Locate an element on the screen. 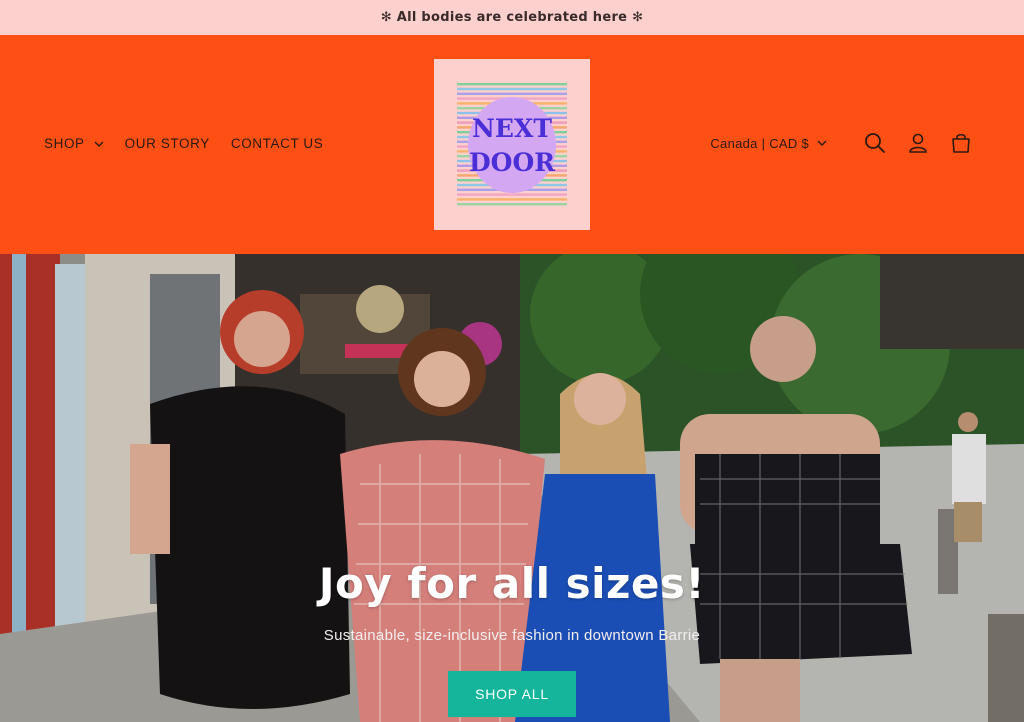 Image resolution: width=1024 pixels, height=722 pixels. announcement-bar: ✻ All bodies are celebrated here ✻ is located at coordinates (512, 17).